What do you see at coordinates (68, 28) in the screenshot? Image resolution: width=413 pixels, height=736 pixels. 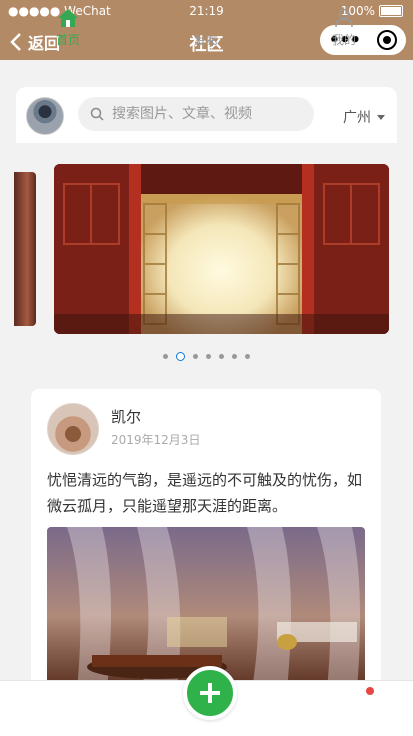 I see `tab-home: 首页` at bounding box center [68, 28].